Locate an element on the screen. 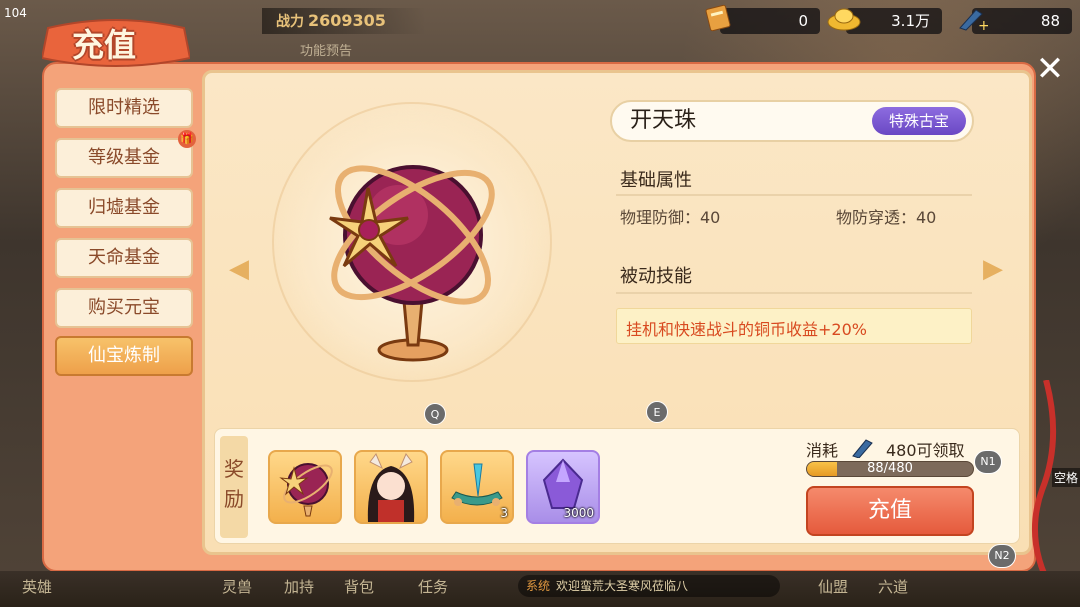 The image size is (1080, 607). close-icon: ✕ is located at coordinates (1050, 69).